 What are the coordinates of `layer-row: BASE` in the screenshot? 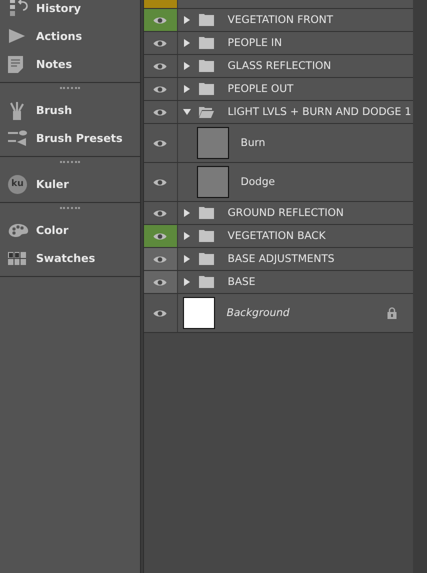 It's located at (279, 282).